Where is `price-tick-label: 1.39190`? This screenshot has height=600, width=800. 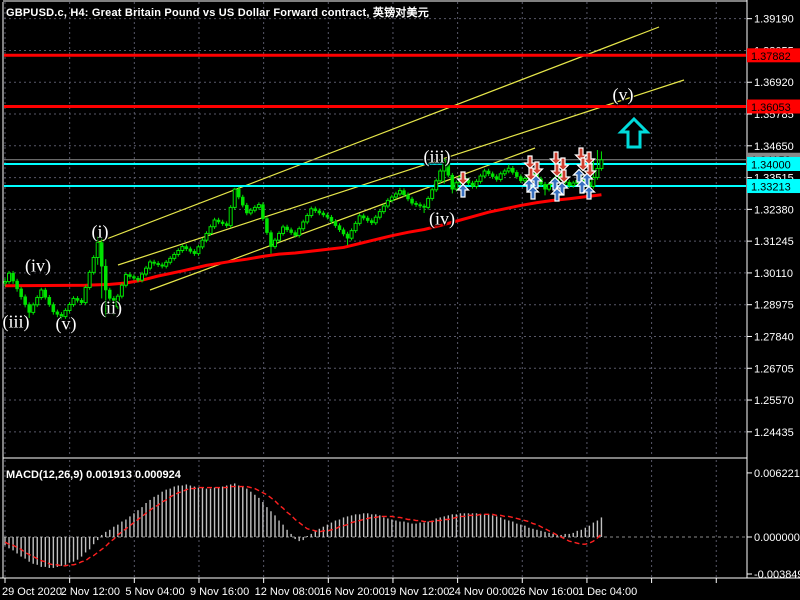 price-tick-label: 1.39190 is located at coordinates (774, 20).